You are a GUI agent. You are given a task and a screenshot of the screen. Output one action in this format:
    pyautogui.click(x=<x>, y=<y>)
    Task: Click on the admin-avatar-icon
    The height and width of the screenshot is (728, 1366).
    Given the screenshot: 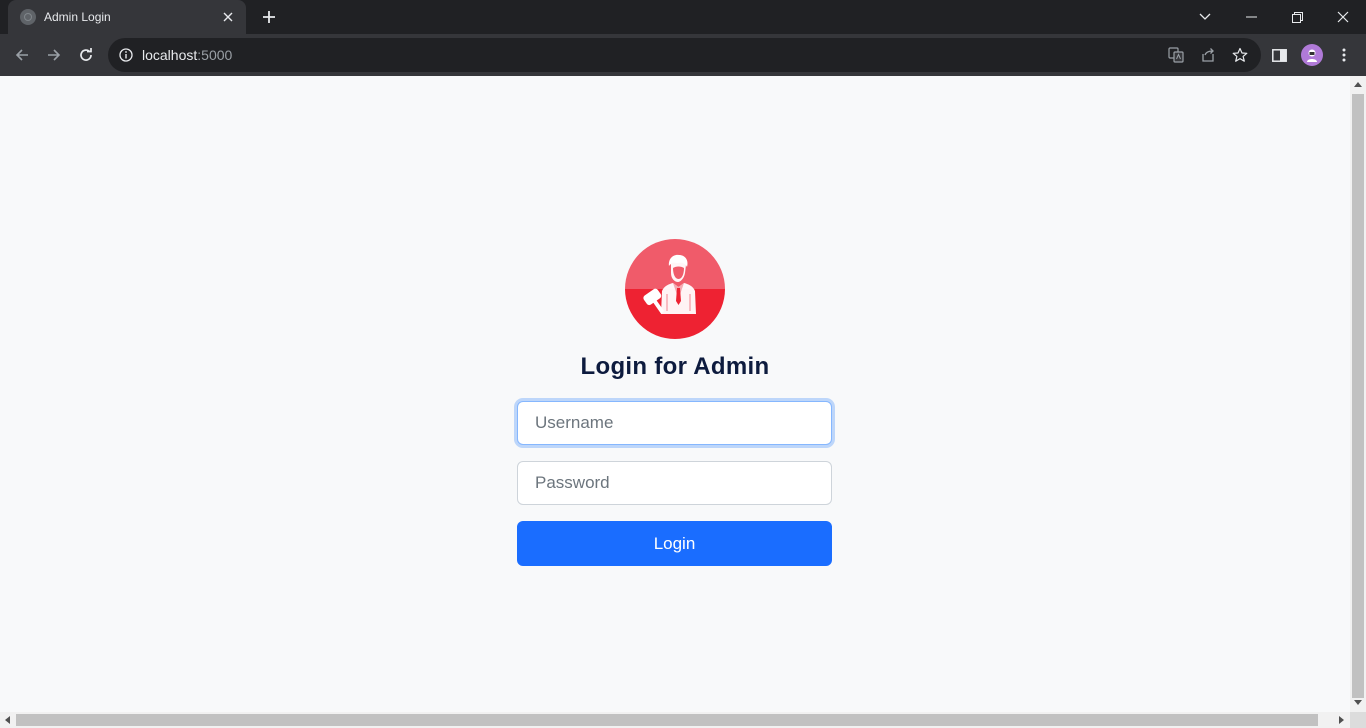 What is the action you would take?
    pyautogui.click(x=675, y=289)
    